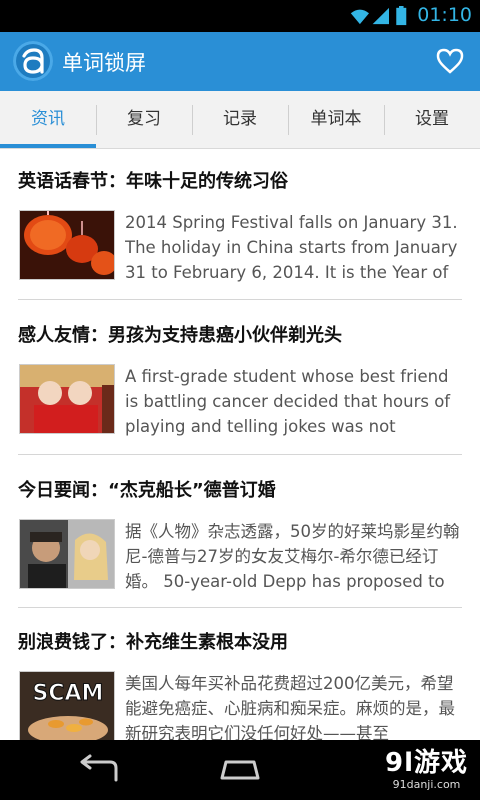 The width and height of the screenshot is (480, 800). Describe the element at coordinates (426, 763) in the screenshot. I see `watermark-logo-text: 9l游戏` at that location.